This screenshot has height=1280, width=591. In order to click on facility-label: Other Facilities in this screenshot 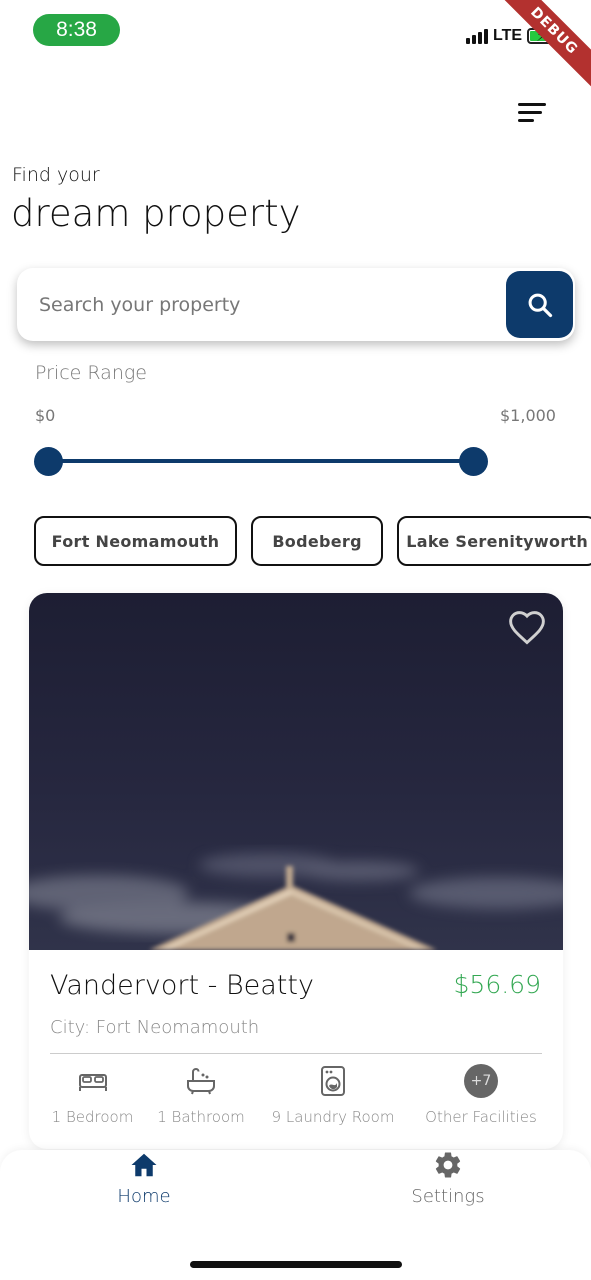, I will do `click(481, 1117)`.